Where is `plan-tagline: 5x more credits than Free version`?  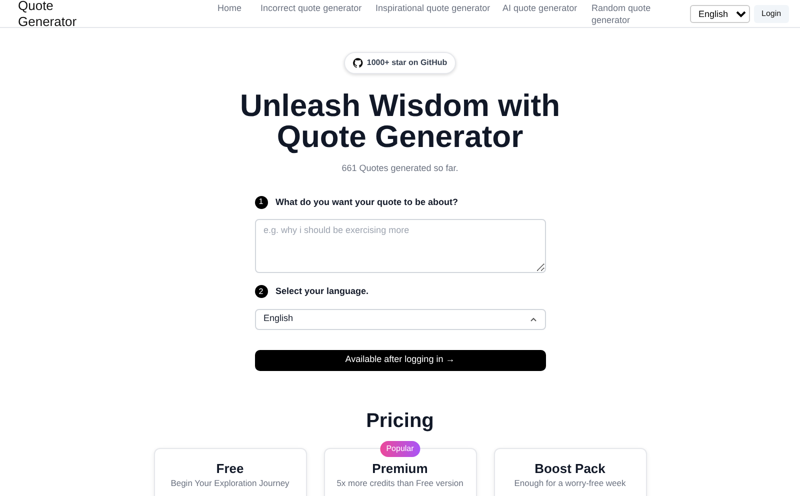
plan-tagline: 5x more credits than Free version is located at coordinates (400, 483).